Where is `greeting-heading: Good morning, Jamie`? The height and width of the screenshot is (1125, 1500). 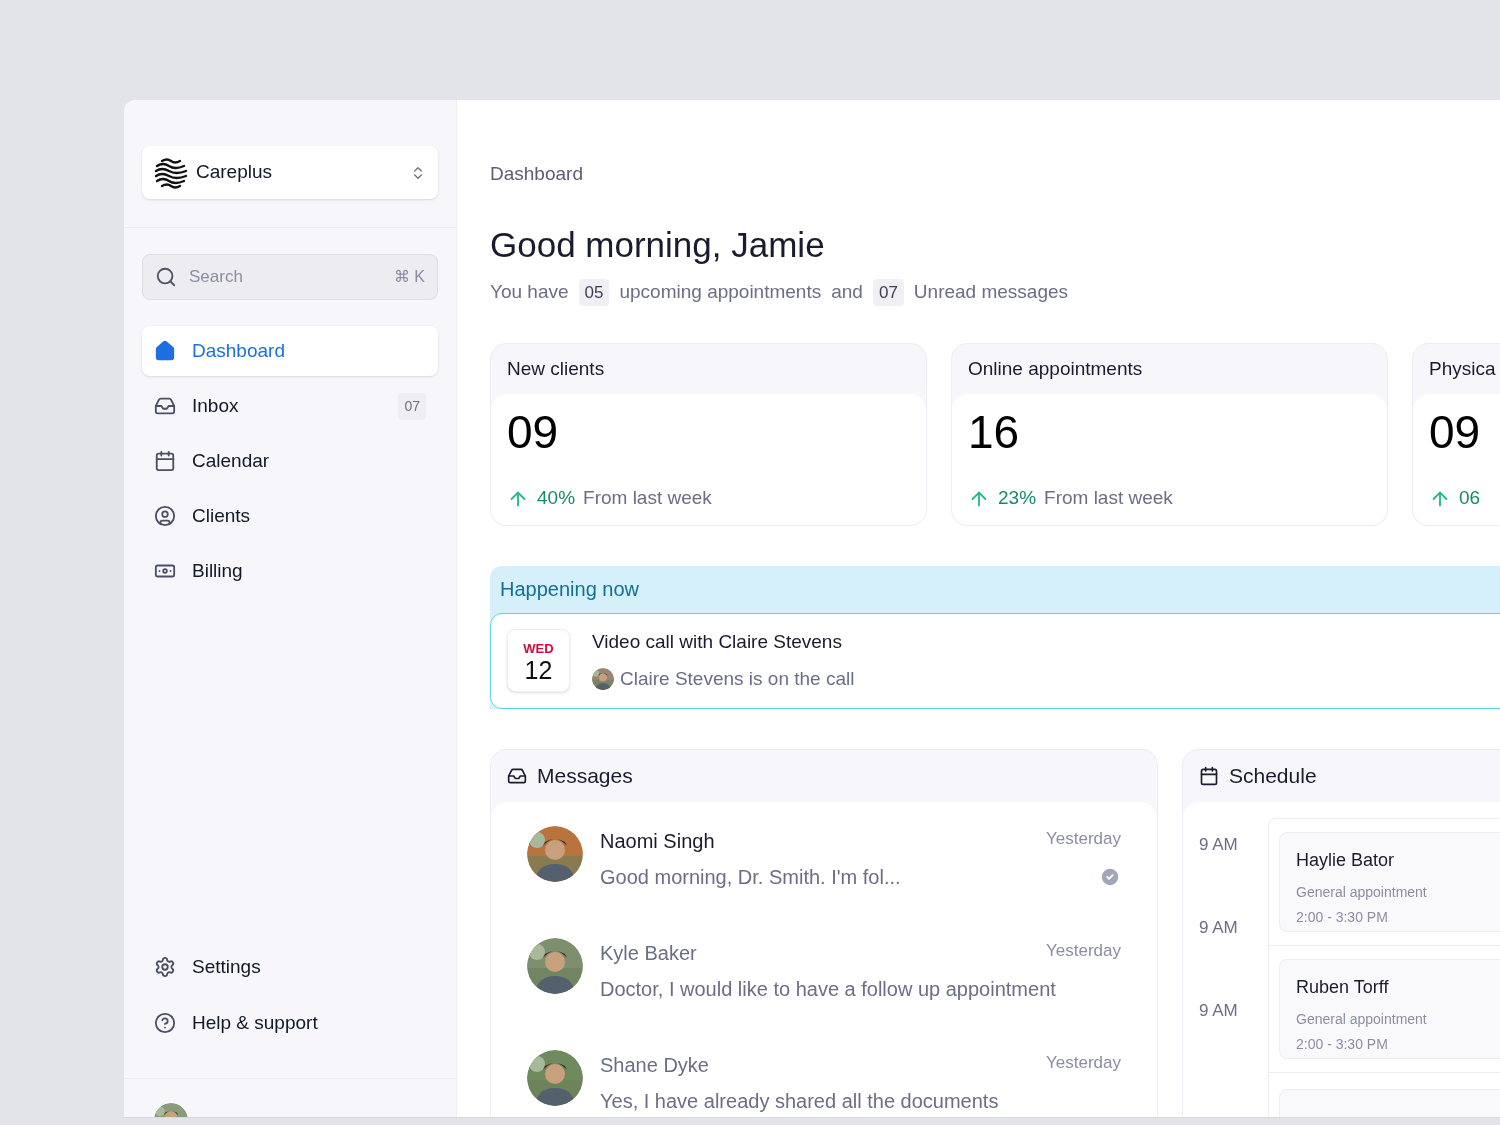
greeting-heading: Good morning, Jamie is located at coordinates (658, 244).